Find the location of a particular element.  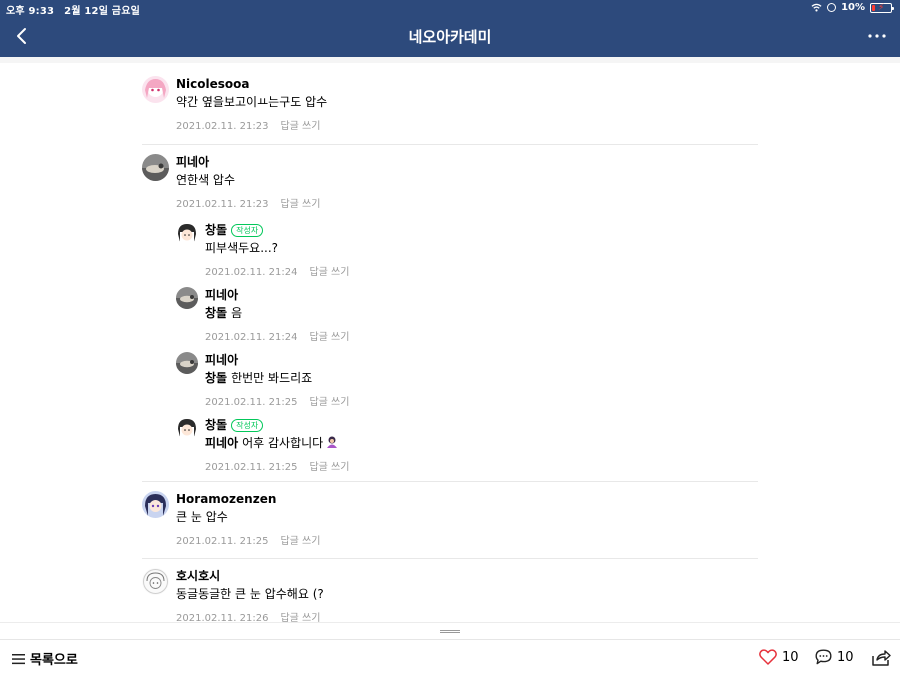

comment-date: 2021.02.11. 21:26 is located at coordinates (222, 617).